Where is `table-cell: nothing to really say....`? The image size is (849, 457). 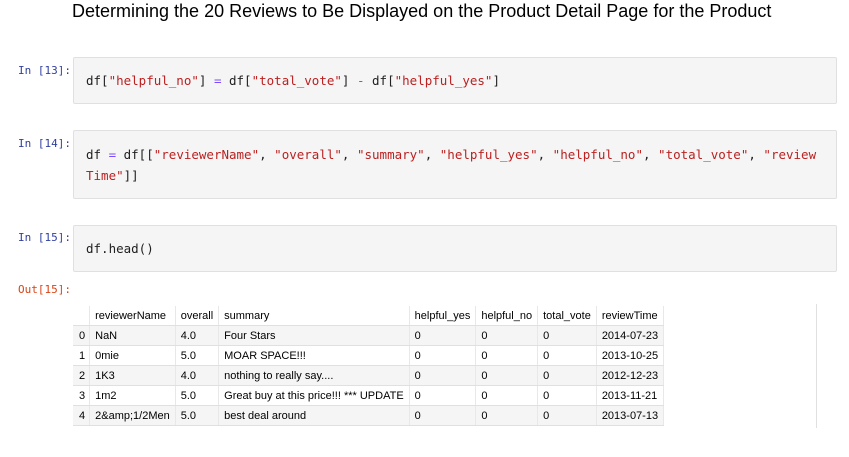
table-cell: nothing to really say.... is located at coordinates (314, 375).